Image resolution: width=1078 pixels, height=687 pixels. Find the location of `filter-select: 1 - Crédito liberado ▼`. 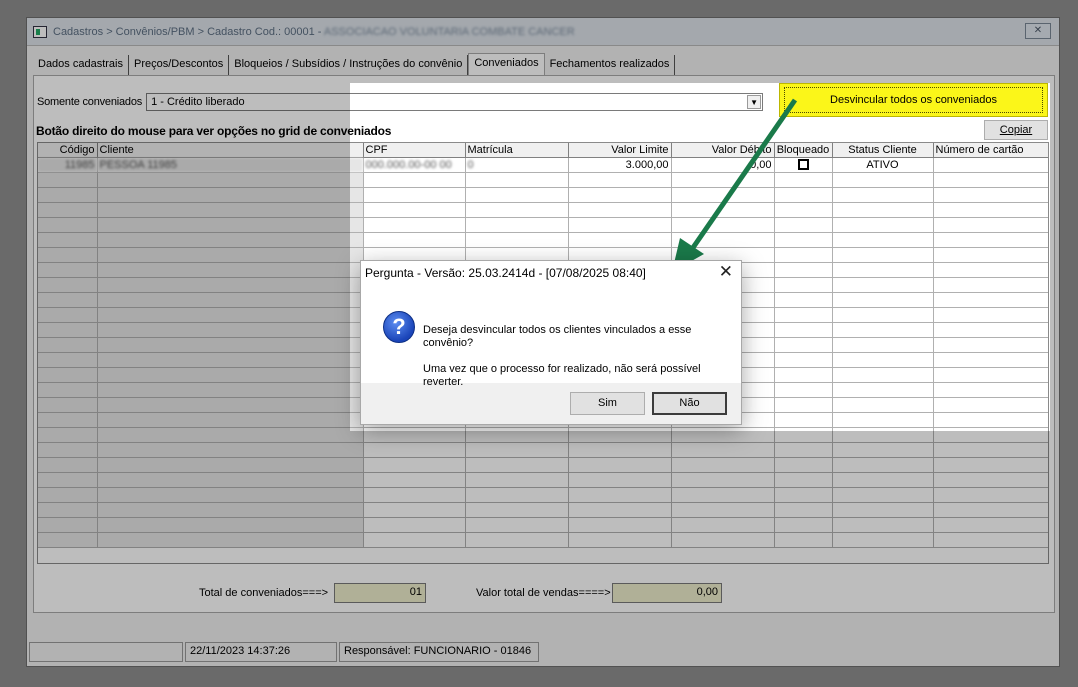

filter-select: 1 - Crédito liberado ▼ is located at coordinates (455, 102).